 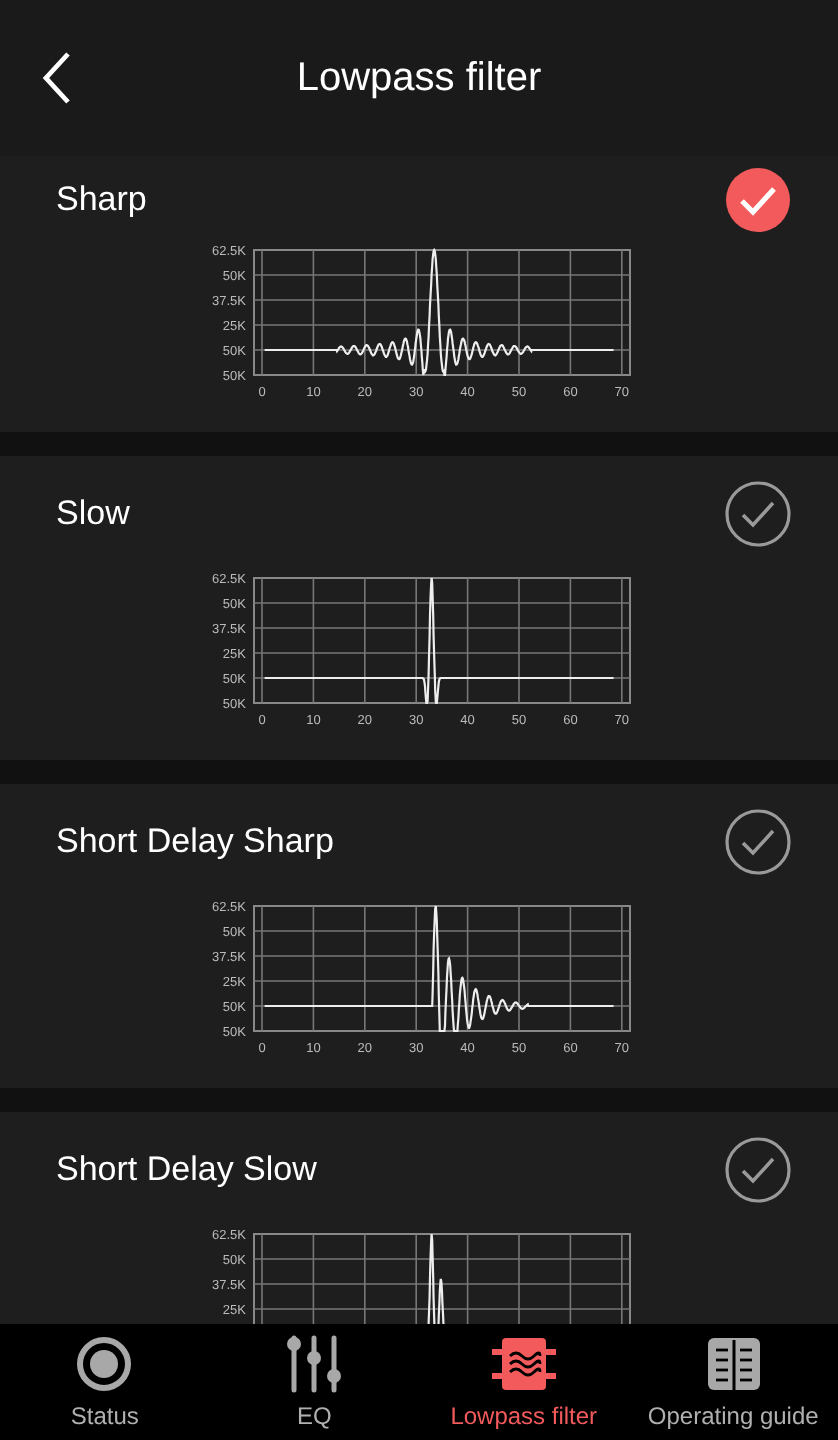 What do you see at coordinates (56, 78) in the screenshot?
I see `back-icon` at bounding box center [56, 78].